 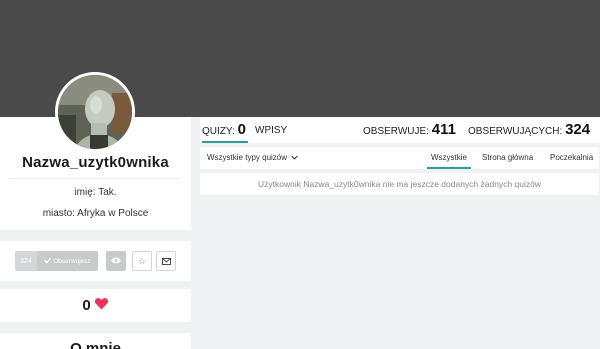 What do you see at coordinates (449, 157) in the screenshot?
I see `tab-wszystkie-label: Wszystkie` at bounding box center [449, 157].